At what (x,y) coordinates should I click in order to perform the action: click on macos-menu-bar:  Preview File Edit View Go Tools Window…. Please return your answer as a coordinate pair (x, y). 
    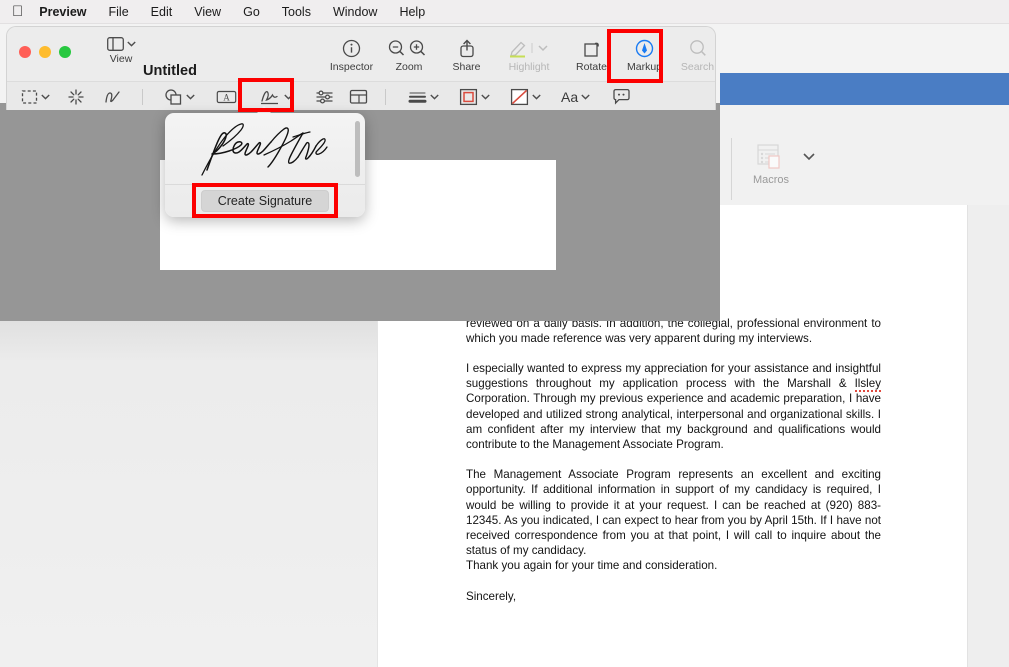
    Looking at the image, I should click on (504, 12).